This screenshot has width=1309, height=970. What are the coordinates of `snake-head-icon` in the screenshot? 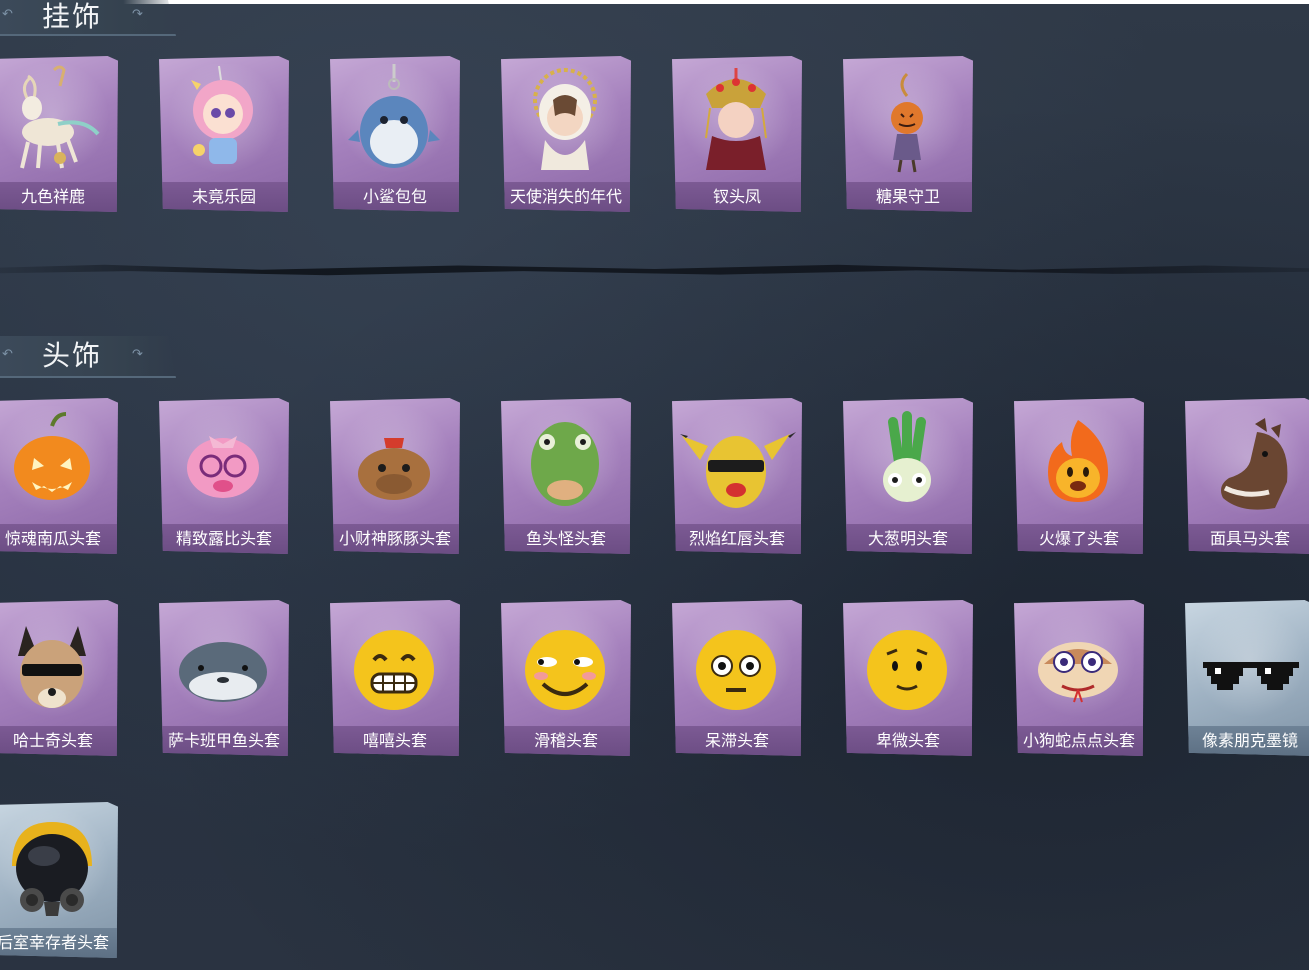 It's located at (1078, 672).